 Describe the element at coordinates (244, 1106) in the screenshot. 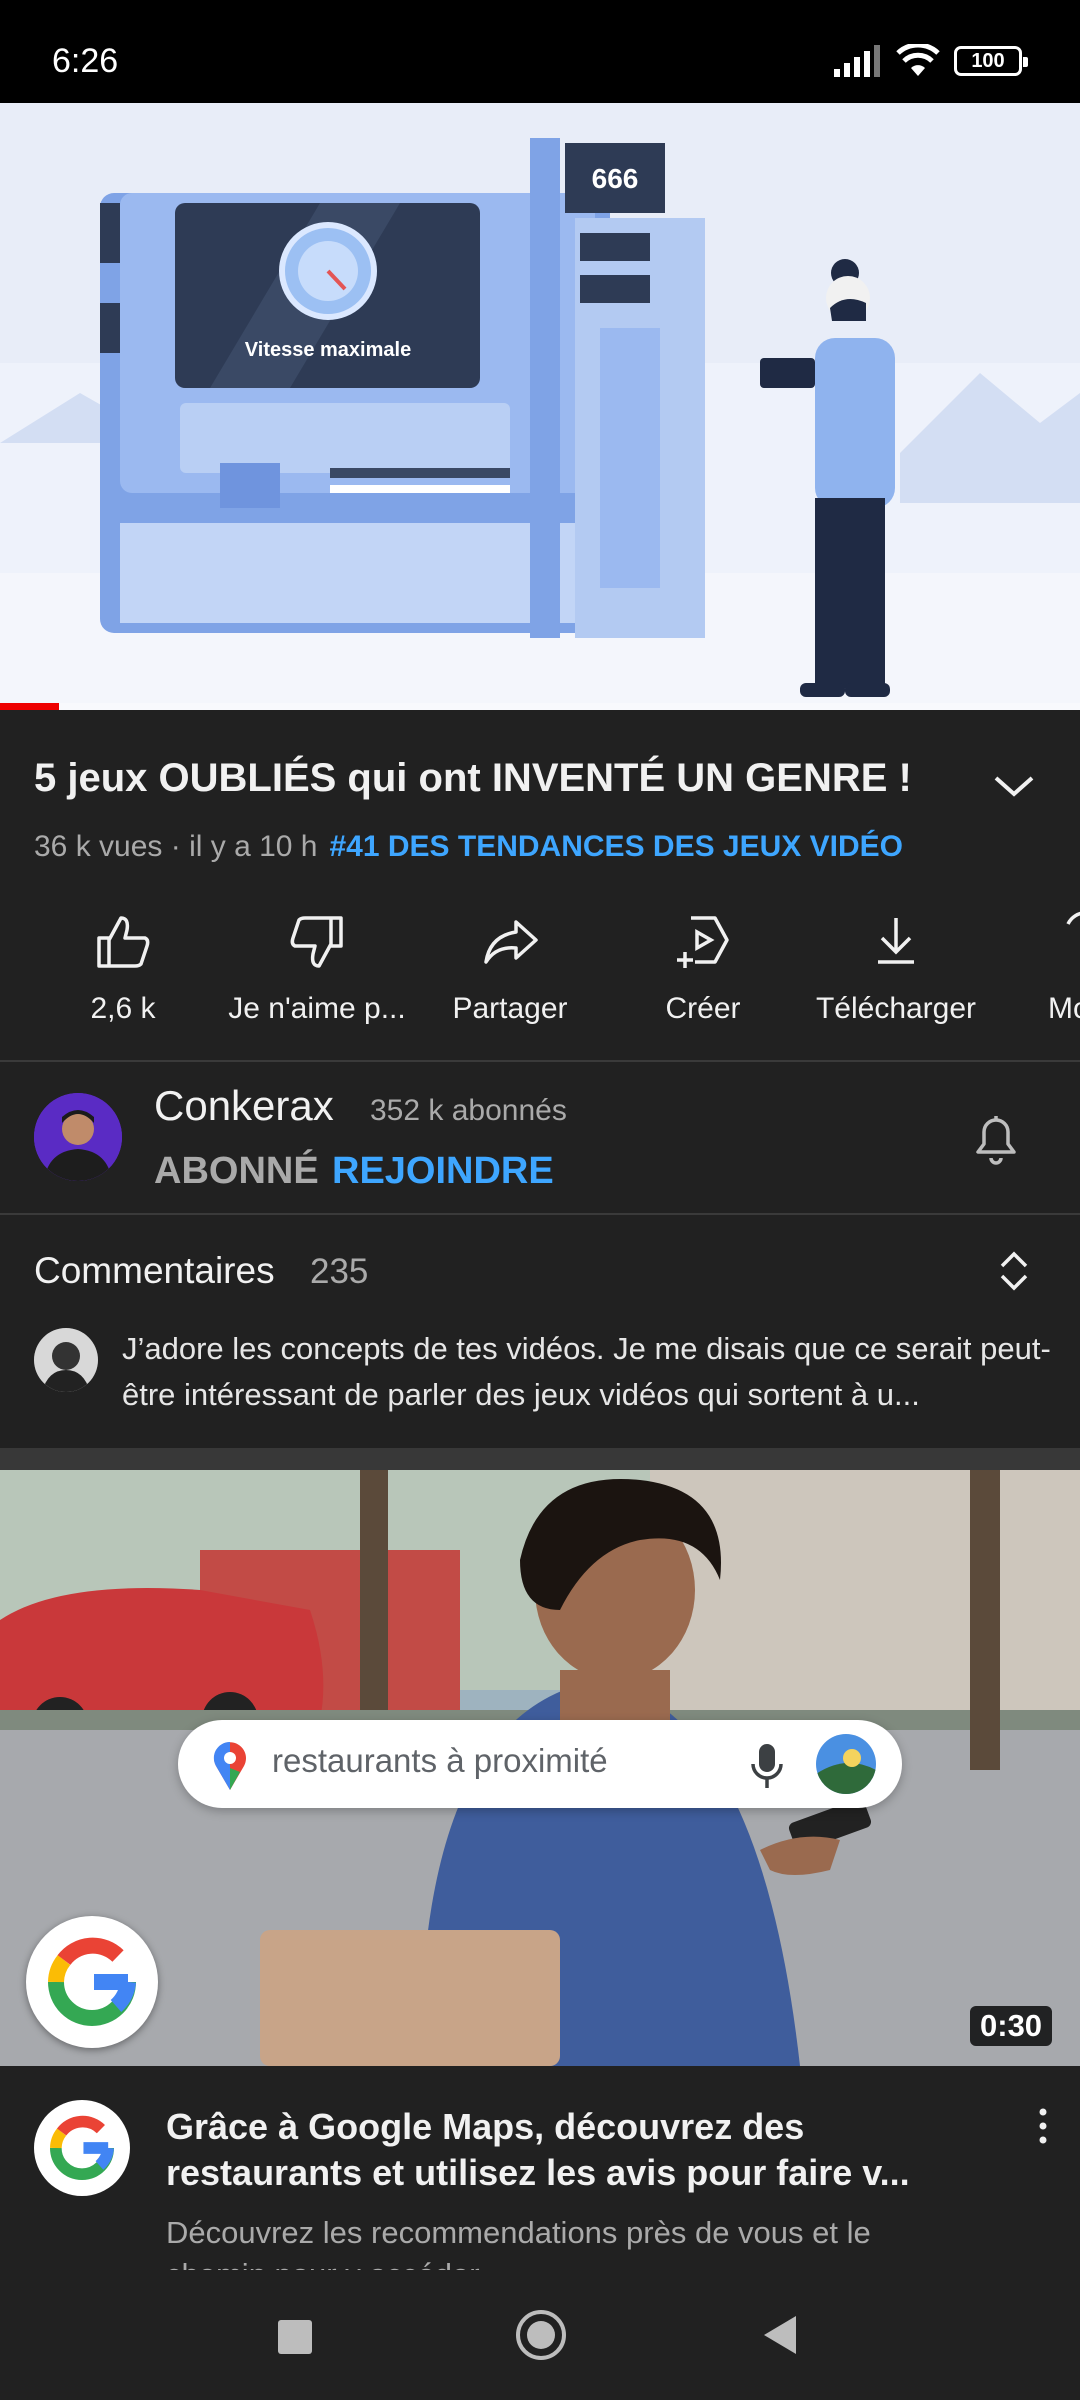

I see `channel-name: Conkerax` at that location.